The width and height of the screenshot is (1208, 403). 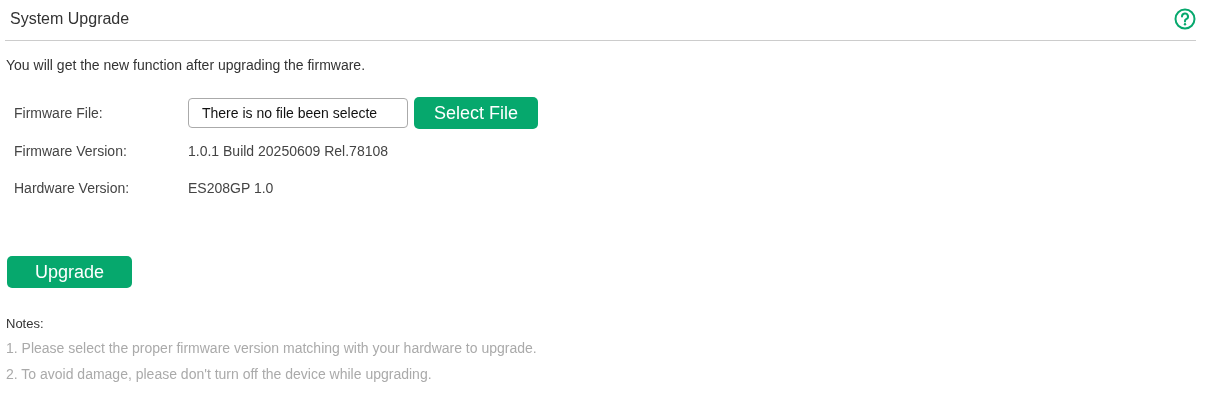 I want to click on field-value: 1.0.1 Build 20250609 Rel.78108, so click(x=288, y=150).